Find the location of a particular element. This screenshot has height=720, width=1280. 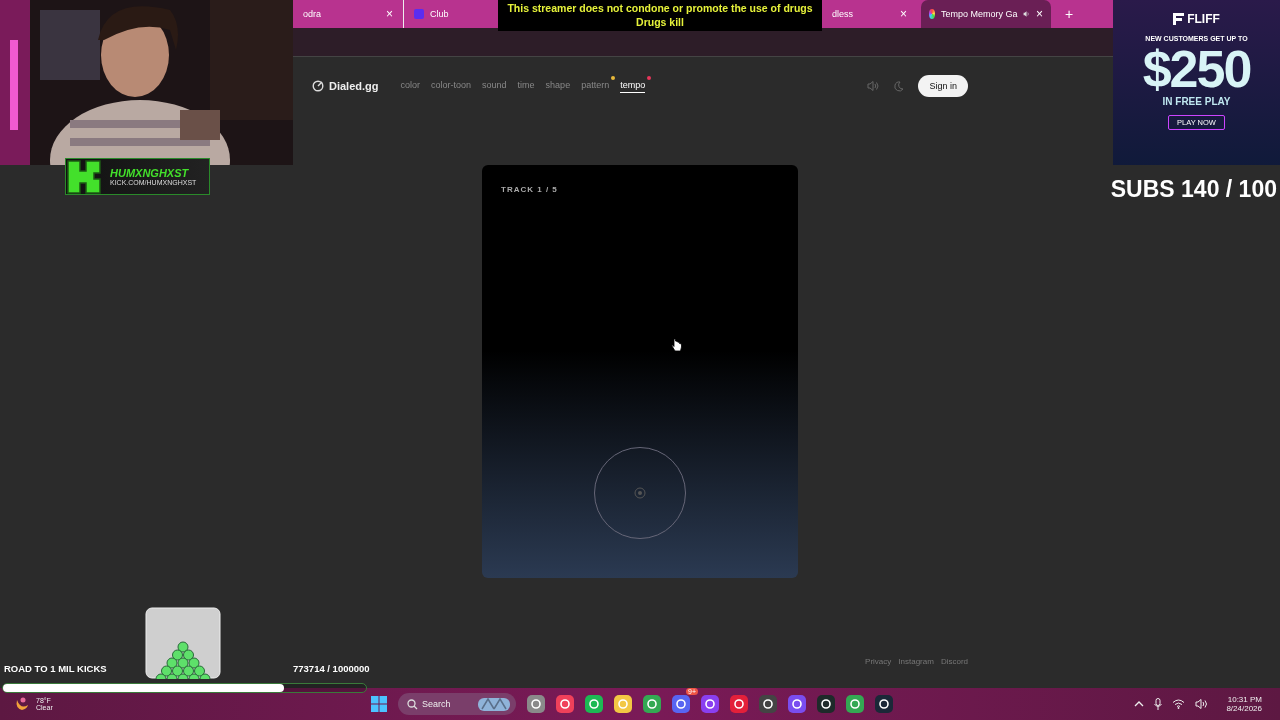

disclaimer-text: Drugs kill is located at coordinates (660, 22).